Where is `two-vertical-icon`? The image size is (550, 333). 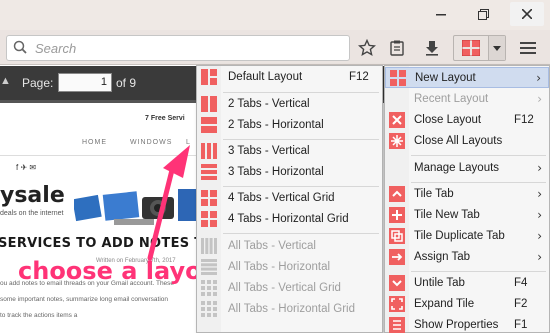
two-vertical-icon is located at coordinates (209, 104).